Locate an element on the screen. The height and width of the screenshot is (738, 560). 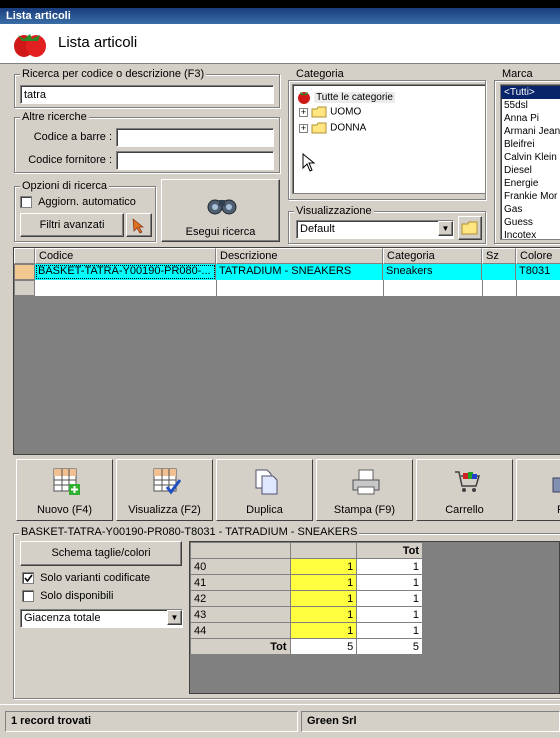
table-row-empty is located at coordinates (287, 288).